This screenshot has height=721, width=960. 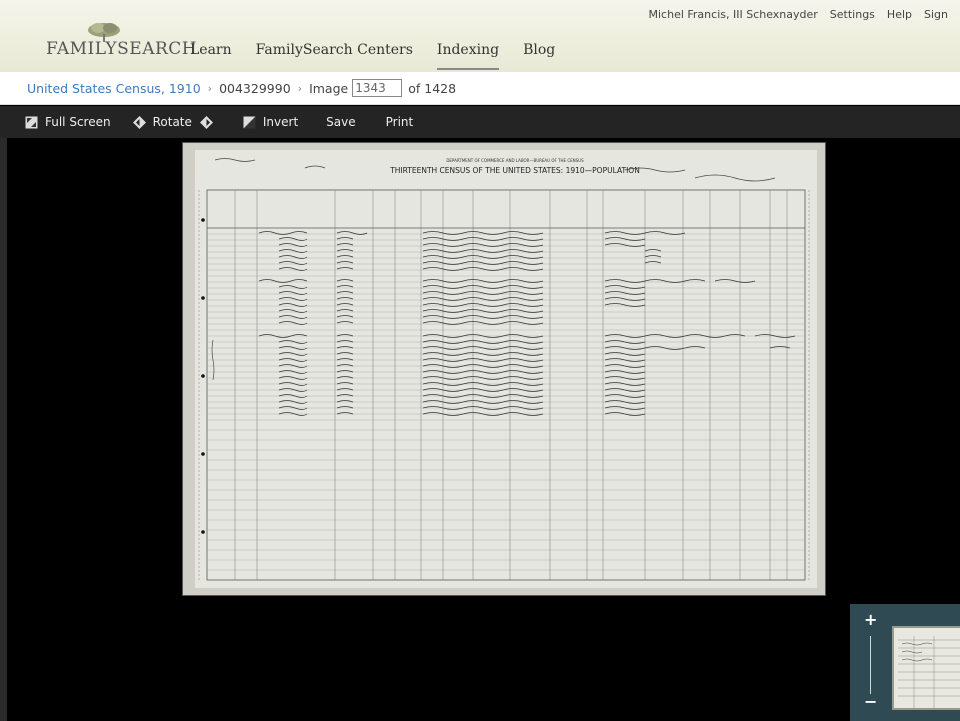 I want to click on rotate-left-button: Rotate, so click(x=172, y=122).